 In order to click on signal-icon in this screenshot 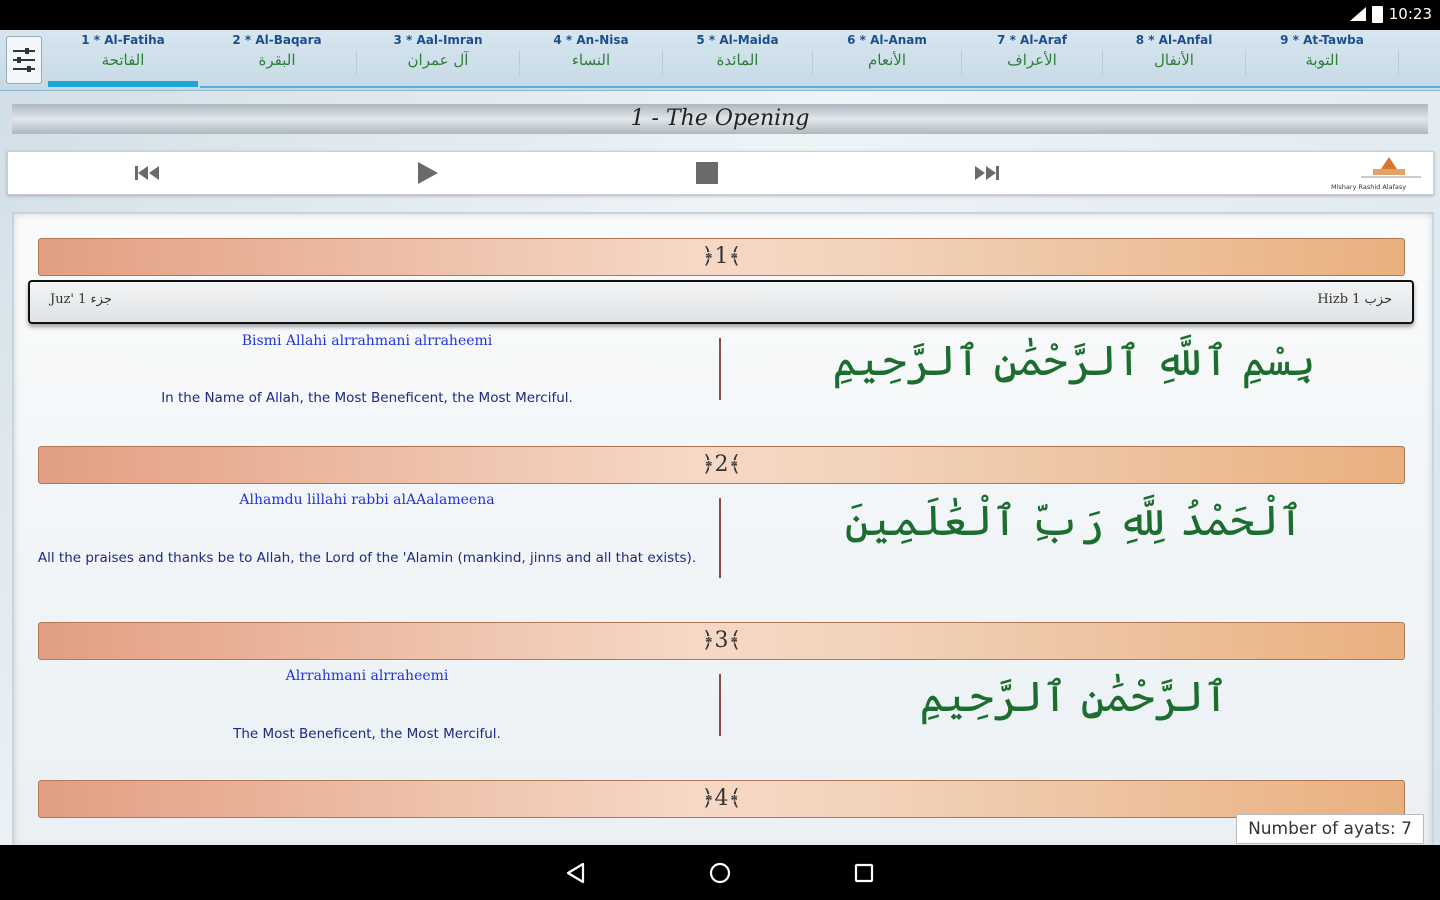, I will do `click(1357, 14)`.